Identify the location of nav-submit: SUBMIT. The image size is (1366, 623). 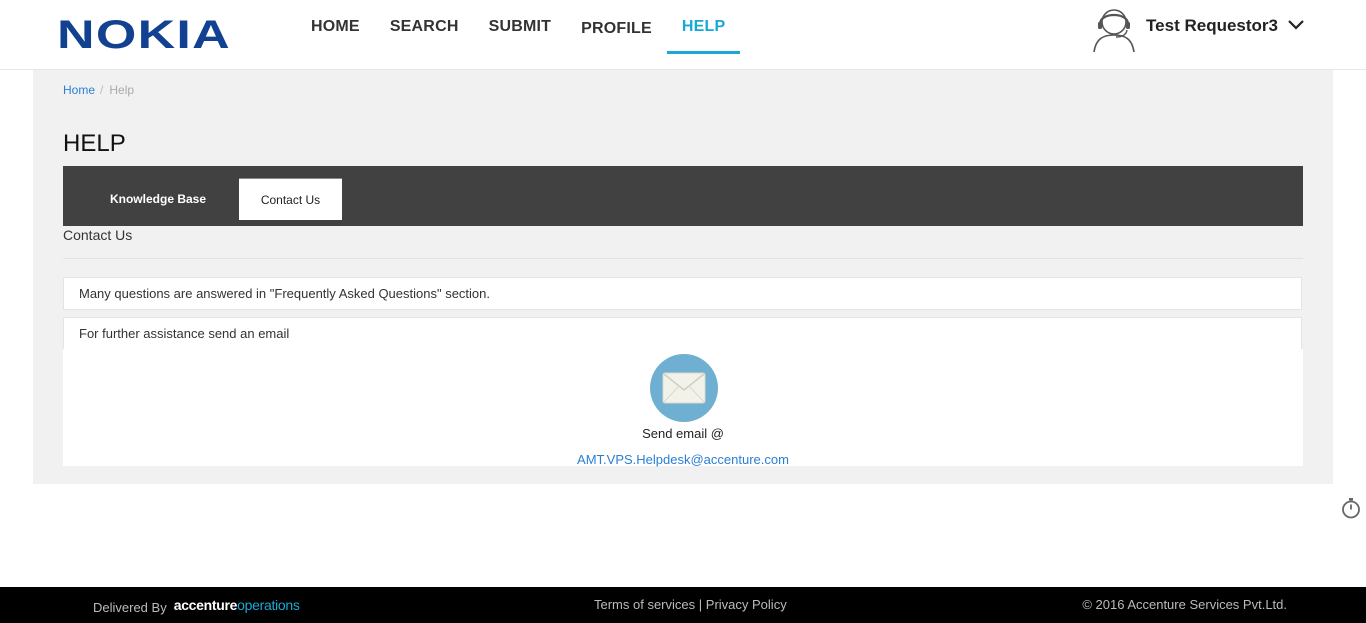
(520, 27).